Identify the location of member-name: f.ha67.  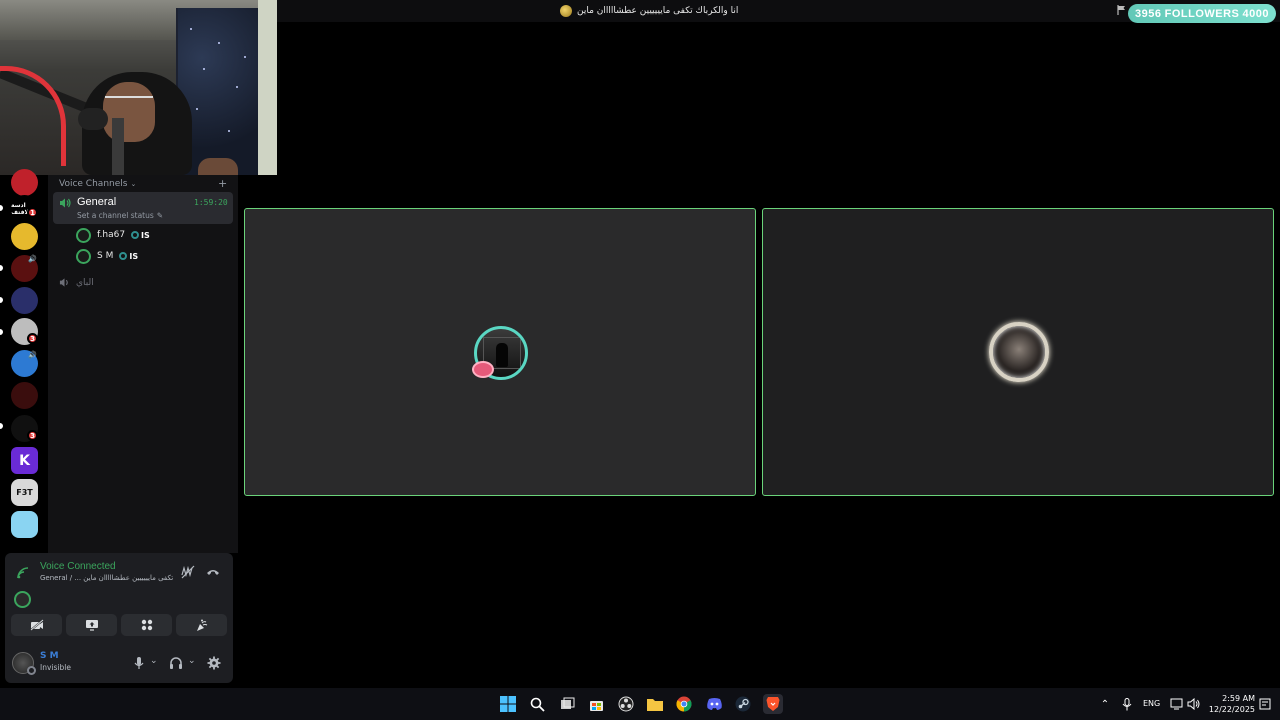
(111, 235).